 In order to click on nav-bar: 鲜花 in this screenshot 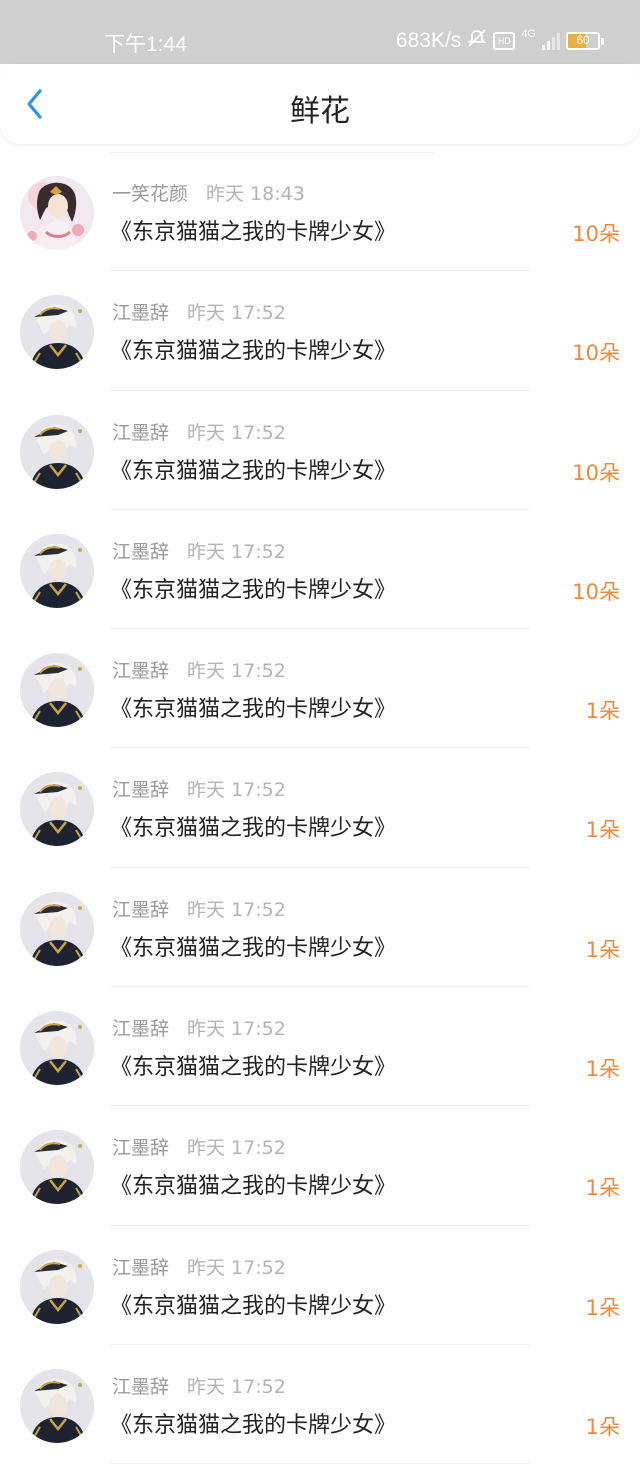, I will do `click(320, 104)`.